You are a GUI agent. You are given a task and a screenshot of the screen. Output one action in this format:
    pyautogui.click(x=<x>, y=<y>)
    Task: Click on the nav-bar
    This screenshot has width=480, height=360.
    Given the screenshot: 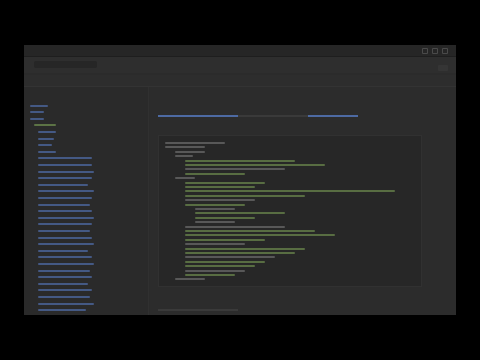 What is the action you would take?
    pyautogui.click(x=240, y=81)
    